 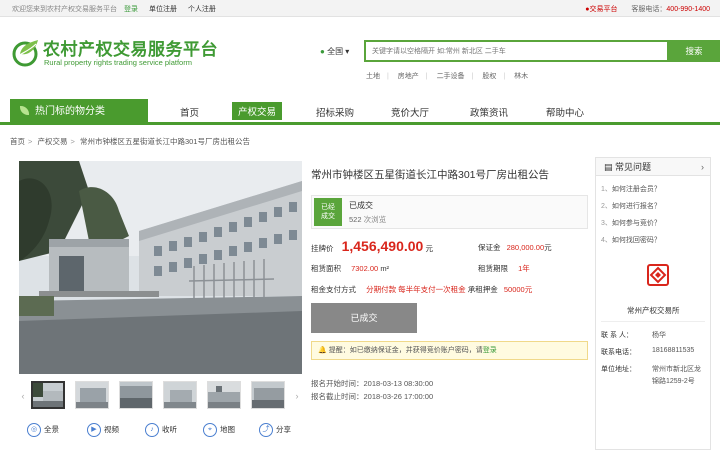 I want to click on hot-word: 股权, so click(x=489, y=76).